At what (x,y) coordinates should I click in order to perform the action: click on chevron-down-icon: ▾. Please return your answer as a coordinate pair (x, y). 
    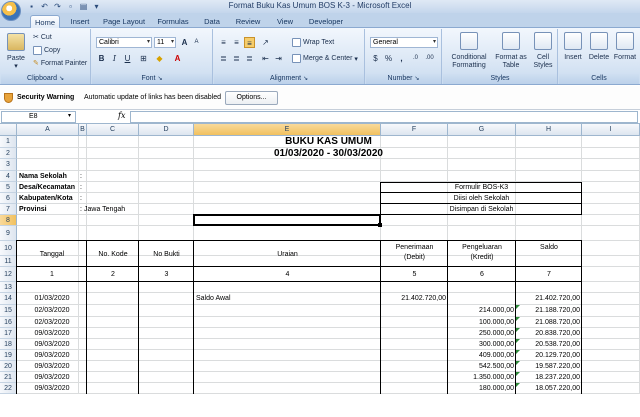
    Looking at the image, I should click on (69, 115).